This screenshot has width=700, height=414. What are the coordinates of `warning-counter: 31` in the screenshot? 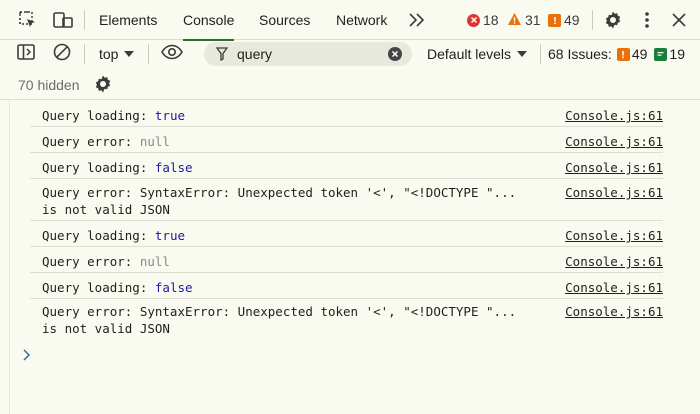 It's located at (524, 20).